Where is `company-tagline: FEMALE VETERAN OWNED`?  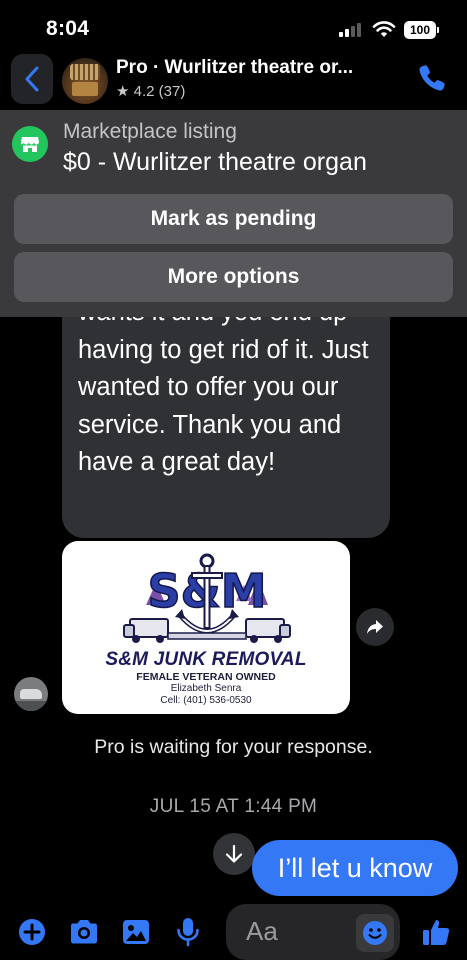 company-tagline: FEMALE VETERAN OWNED is located at coordinates (206, 677).